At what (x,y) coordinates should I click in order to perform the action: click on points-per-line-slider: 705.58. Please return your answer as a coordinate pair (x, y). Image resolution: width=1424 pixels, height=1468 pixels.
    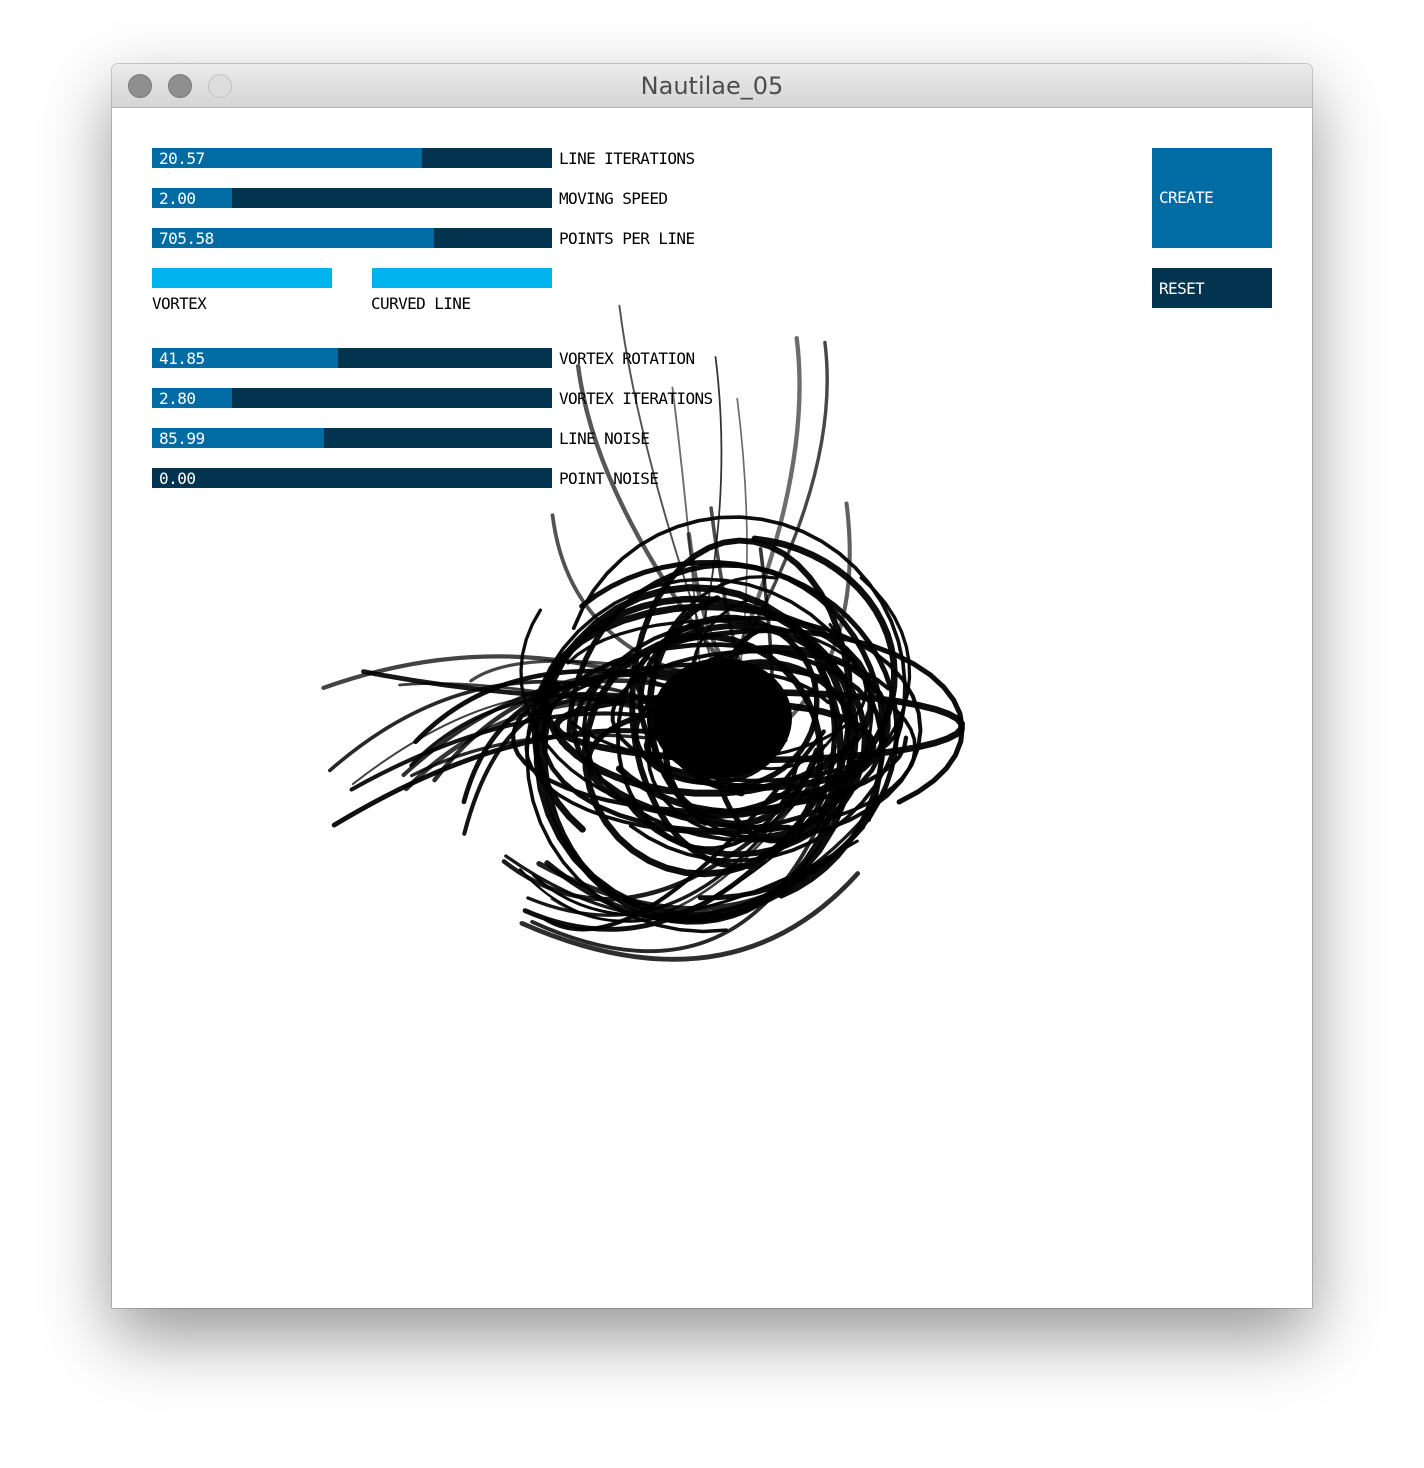
    Looking at the image, I should click on (352, 238).